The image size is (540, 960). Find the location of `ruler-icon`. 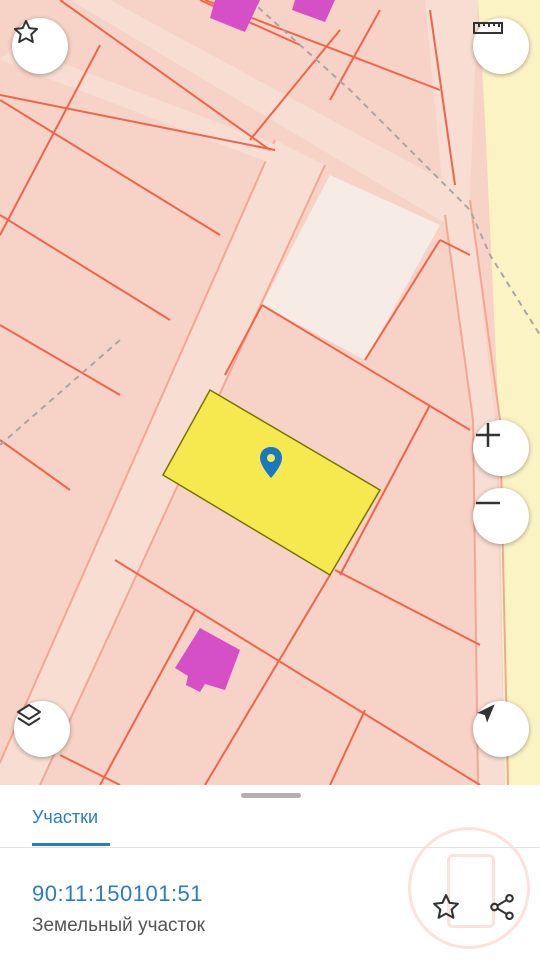

ruler-icon is located at coordinates (488, 28).